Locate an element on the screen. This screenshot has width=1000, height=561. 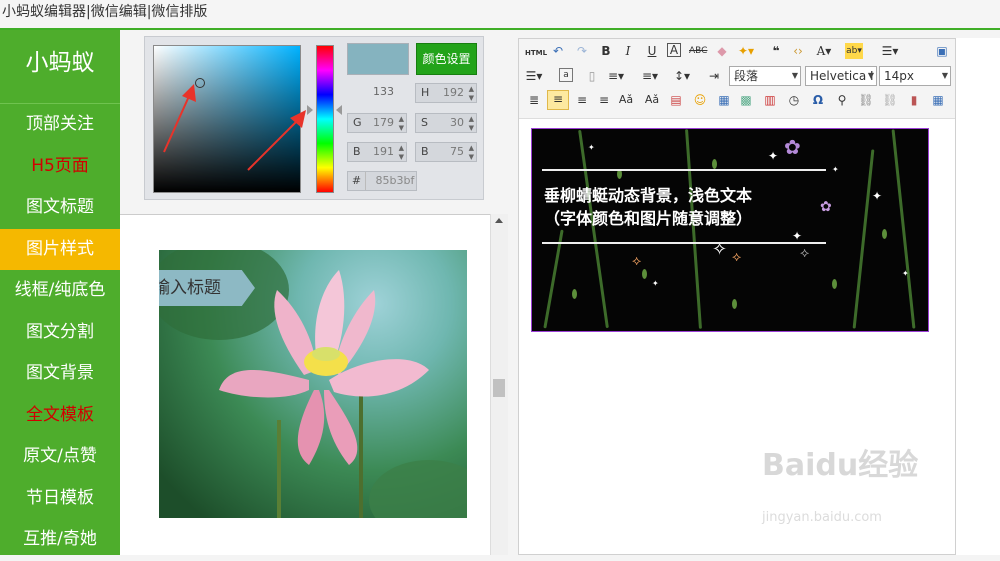
green-field: G 179 ▲ ▼ is located at coordinates (377, 123).